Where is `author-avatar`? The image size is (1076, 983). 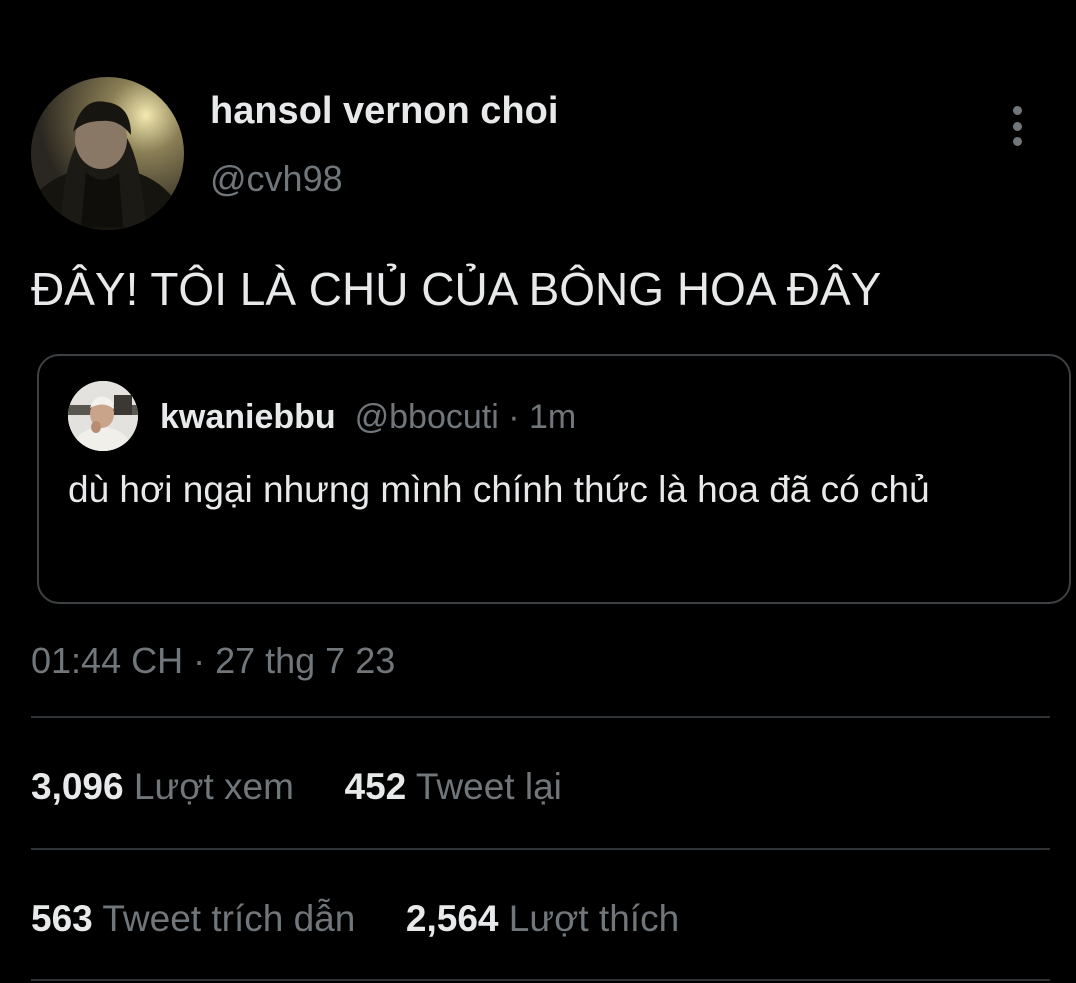 author-avatar is located at coordinates (107, 153).